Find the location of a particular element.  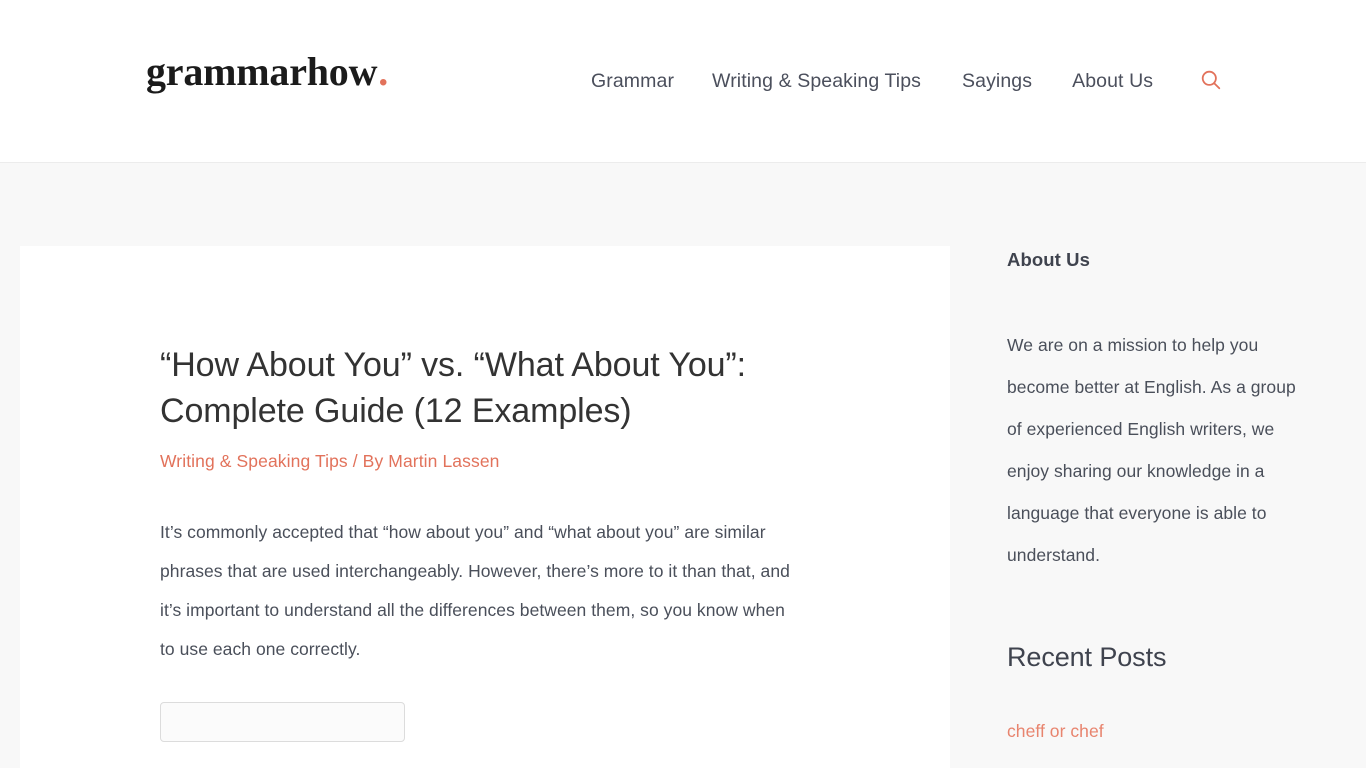

search-button is located at coordinates (1211, 81).